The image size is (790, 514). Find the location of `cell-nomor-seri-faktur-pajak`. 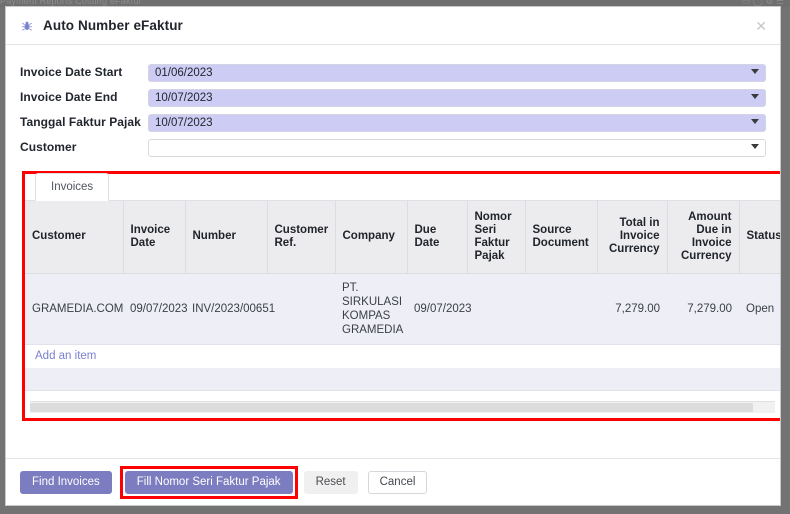

cell-nomor-seri-faktur-pajak is located at coordinates (496, 309).